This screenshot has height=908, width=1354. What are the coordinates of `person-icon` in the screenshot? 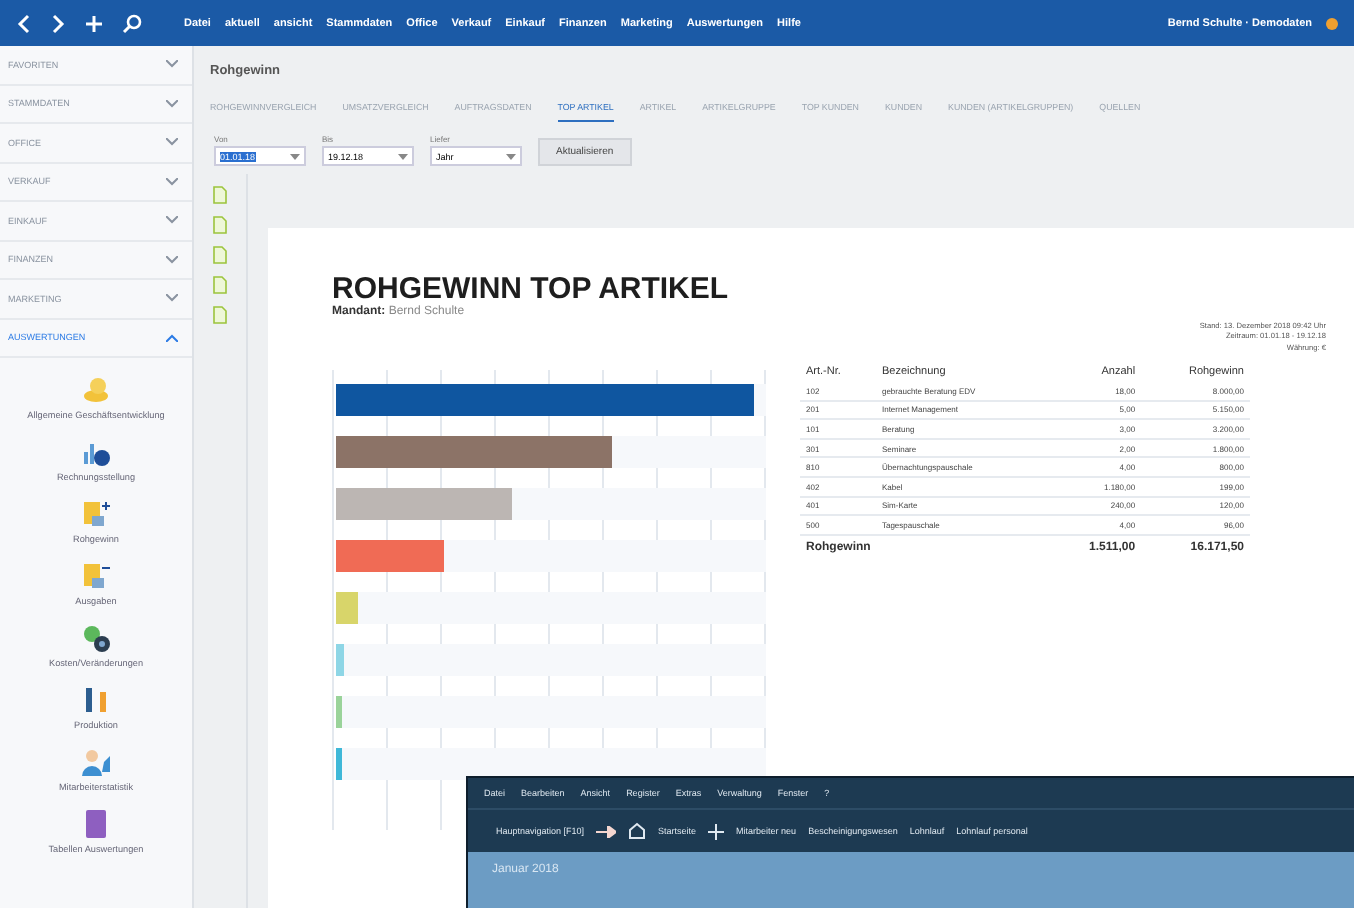 It's located at (96, 762).